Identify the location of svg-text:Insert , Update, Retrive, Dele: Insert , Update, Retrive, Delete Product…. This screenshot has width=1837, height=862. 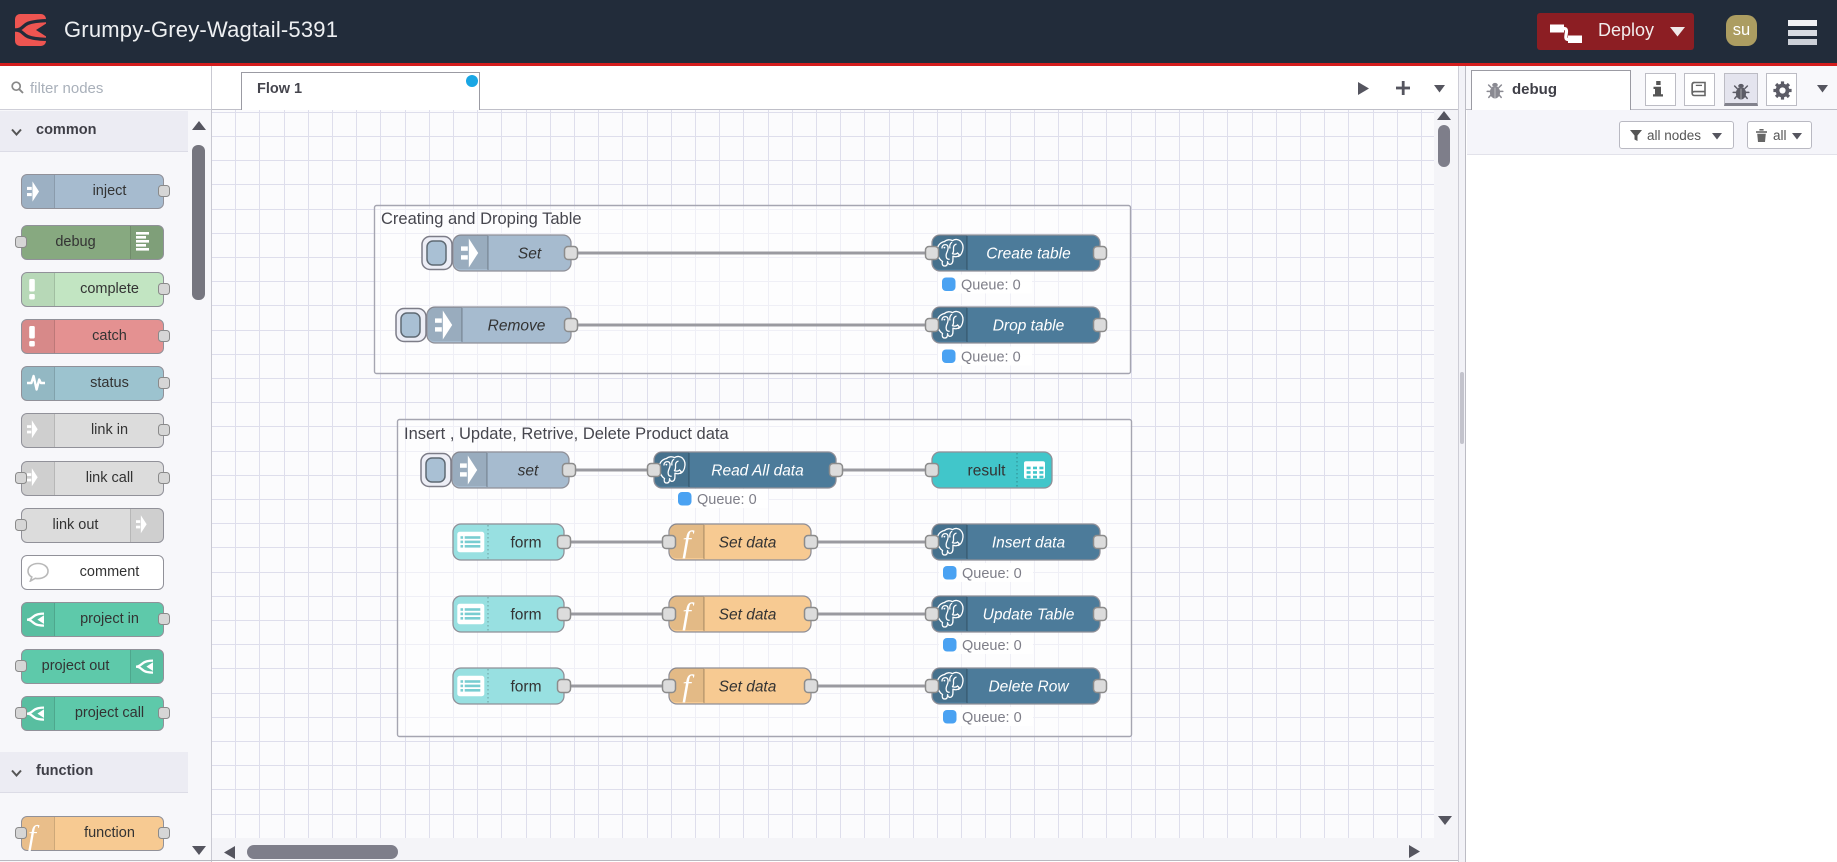
(566, 434).